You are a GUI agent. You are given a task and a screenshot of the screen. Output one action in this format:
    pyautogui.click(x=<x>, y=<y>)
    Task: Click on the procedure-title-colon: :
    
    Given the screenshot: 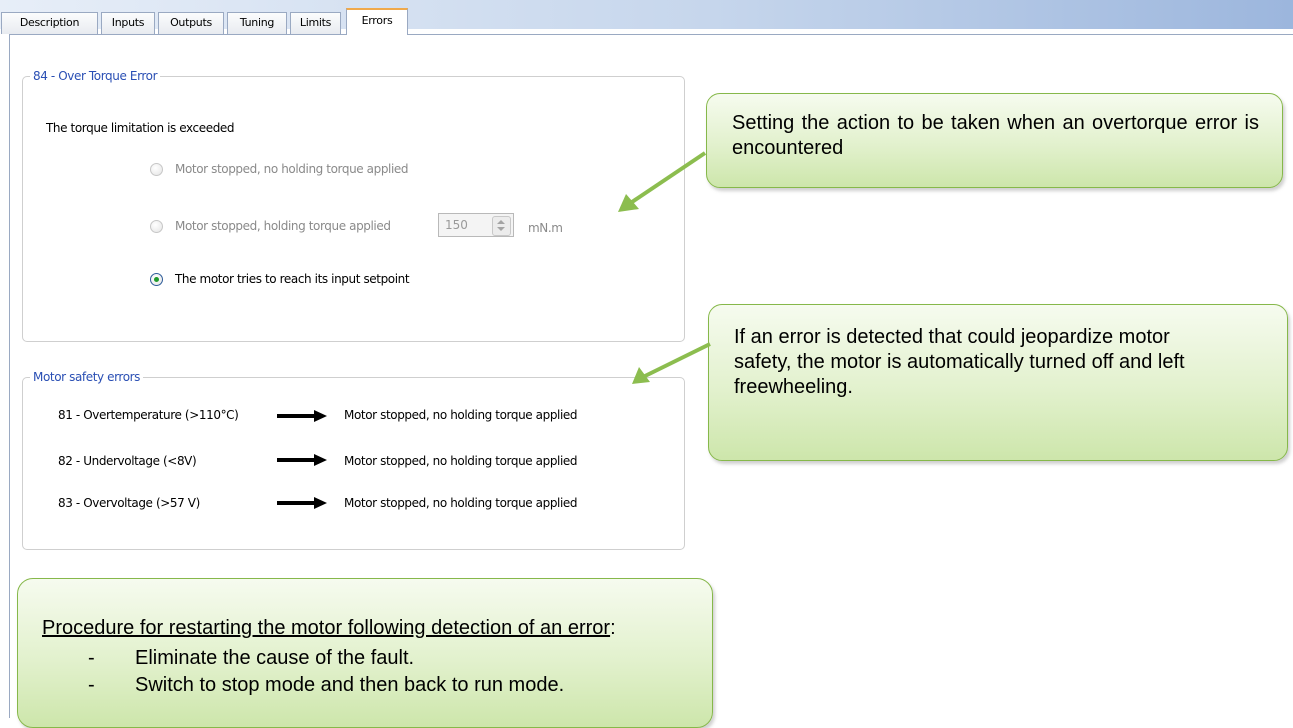 What is the action you would take?
    pyautogui.click(x=613, y=628)
    